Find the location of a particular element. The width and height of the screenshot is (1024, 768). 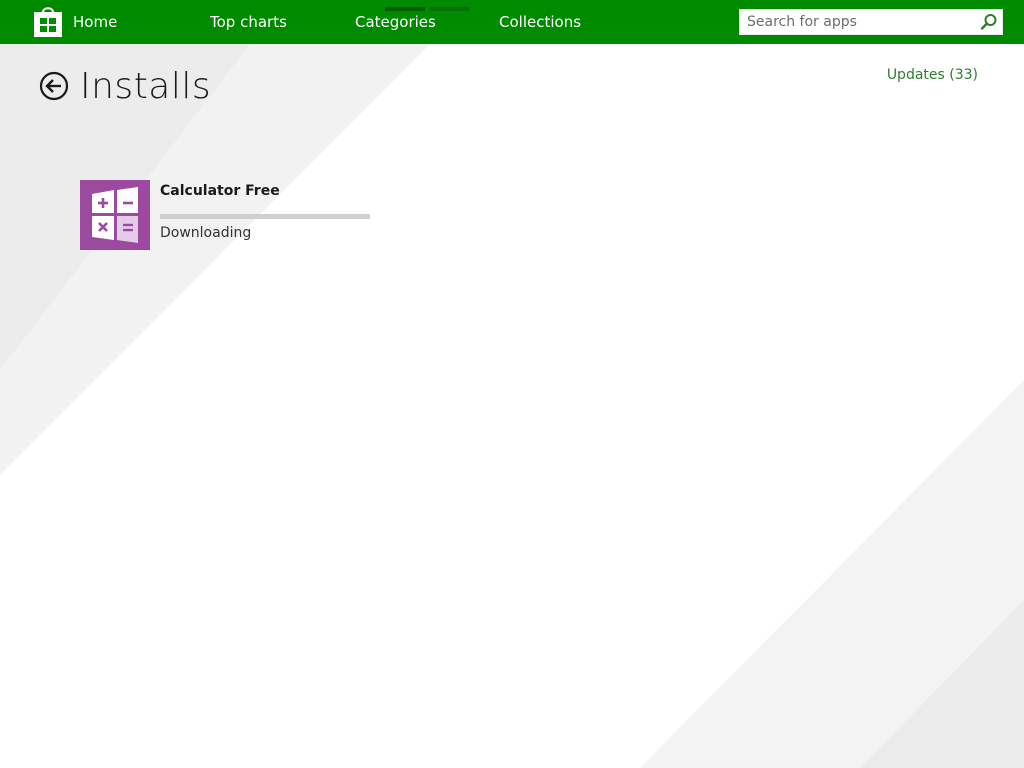

top-navigation-bar: Home Top charts Categories Collections is located at coordinates (512, 22).